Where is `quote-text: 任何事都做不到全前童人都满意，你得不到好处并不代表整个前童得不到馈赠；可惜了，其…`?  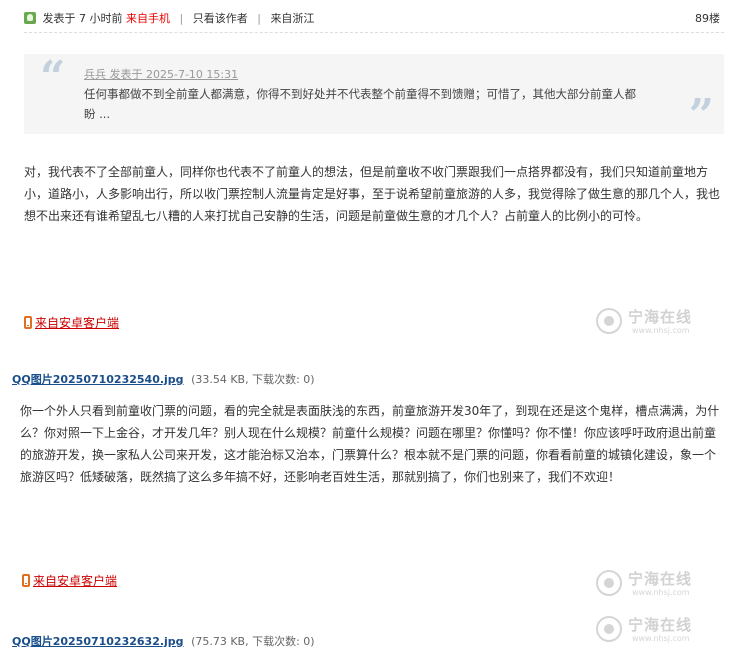 quote-text: 任何事都做不到全前童人都满意，你得不到好处并不代表整个前童得不到馈赠；可惜了，其… is located at coordinates (360, 104).